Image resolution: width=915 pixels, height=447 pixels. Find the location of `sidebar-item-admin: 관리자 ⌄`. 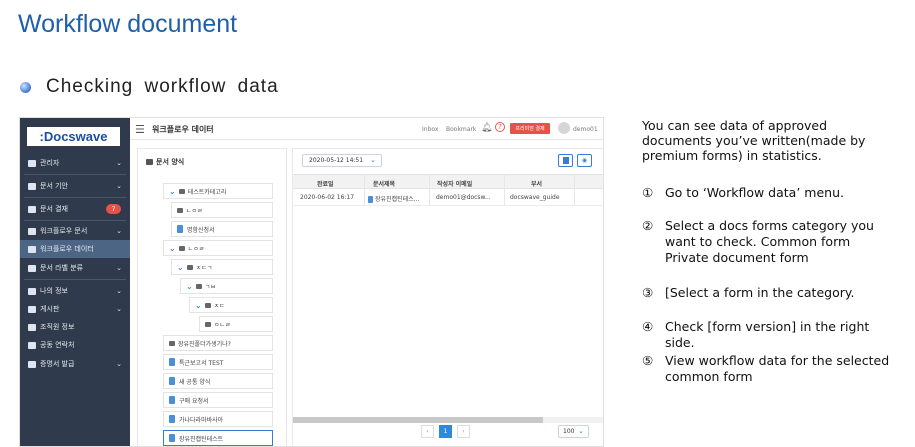

sidebar-item-admin: 관리자 ⌄ is located at coordinates (75, 163).